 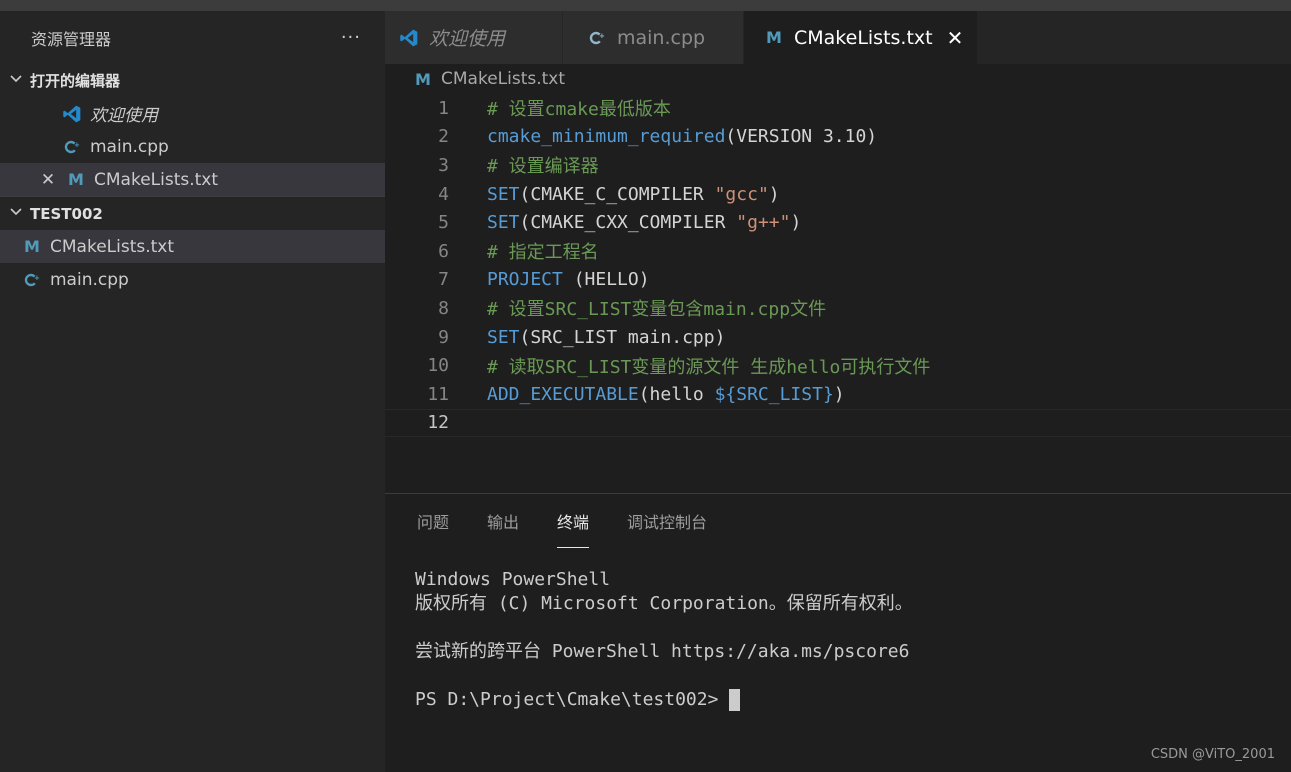 I want to click on code-token: ${SRC_LIST}, so click(x=774, y=394).